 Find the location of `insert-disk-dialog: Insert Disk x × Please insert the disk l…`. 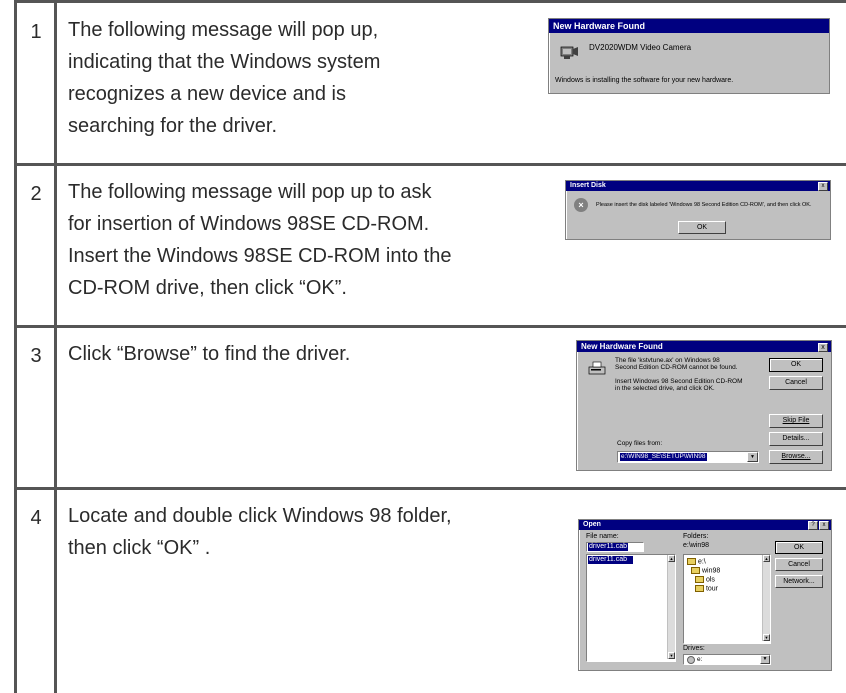

insert-disk-dialog: Insert Disk x × Please insert the disk l… is located at coordinates (698, 210).